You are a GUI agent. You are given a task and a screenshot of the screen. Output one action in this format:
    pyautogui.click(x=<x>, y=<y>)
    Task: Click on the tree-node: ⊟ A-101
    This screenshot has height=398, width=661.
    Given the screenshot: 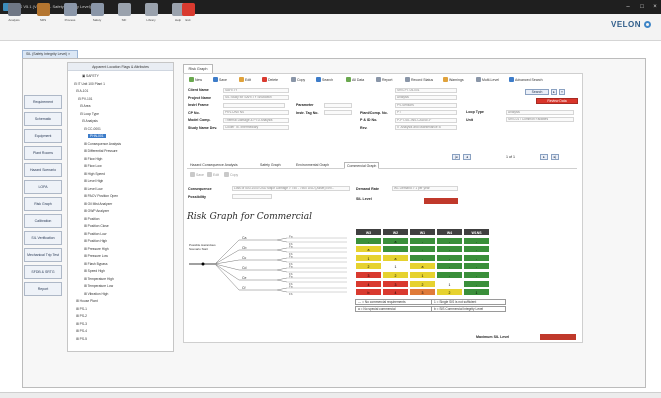 What is the action you would take?
    pyautogui.click(x=82, y=91)
    